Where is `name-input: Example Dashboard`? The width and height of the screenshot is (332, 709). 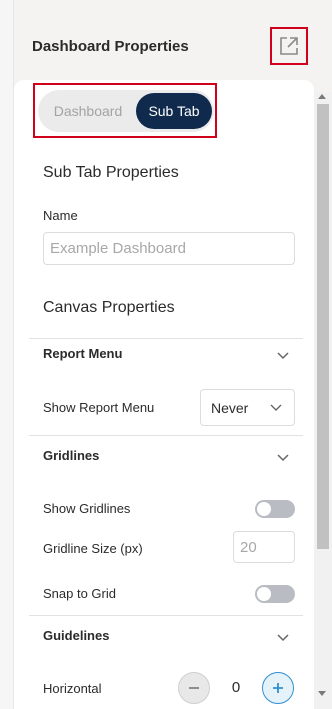 name-input: Example Dashboard is located at coordinates (169, 248).